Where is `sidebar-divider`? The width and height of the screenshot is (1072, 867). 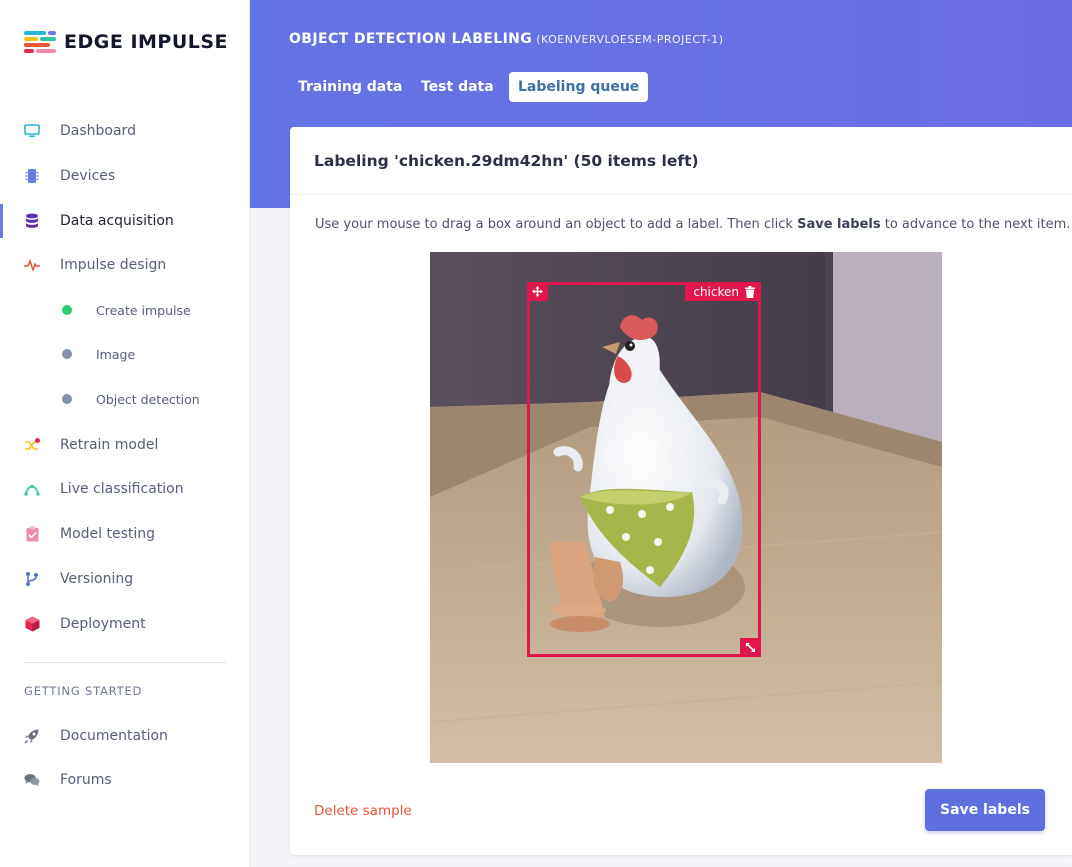
sidebar-divider is located at coordinates (125, 662).